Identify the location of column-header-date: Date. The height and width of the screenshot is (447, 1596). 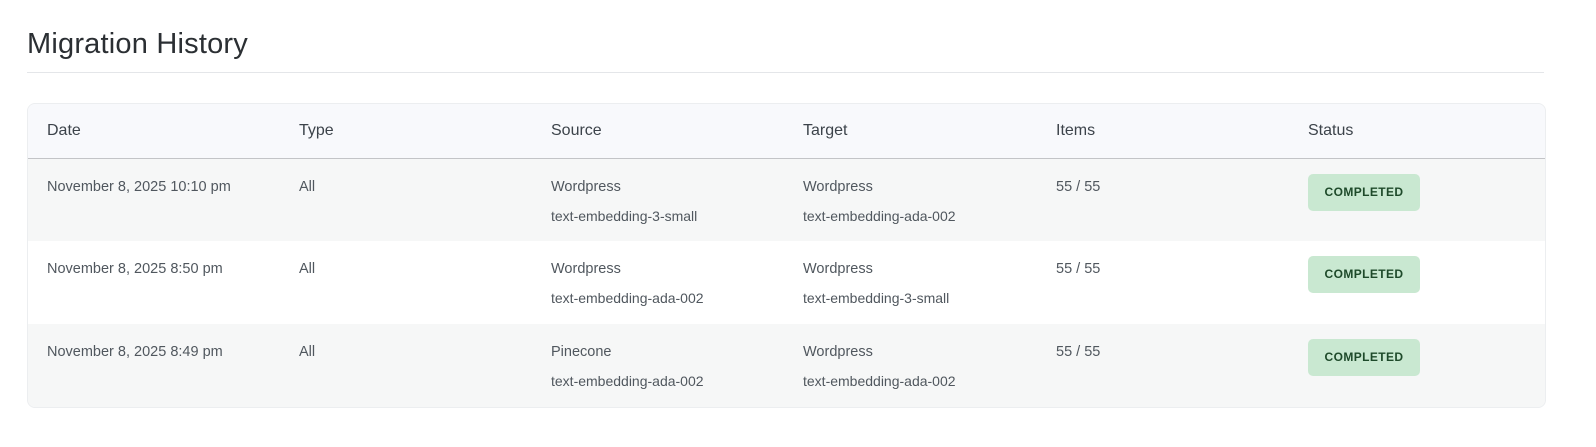
(154, 131).